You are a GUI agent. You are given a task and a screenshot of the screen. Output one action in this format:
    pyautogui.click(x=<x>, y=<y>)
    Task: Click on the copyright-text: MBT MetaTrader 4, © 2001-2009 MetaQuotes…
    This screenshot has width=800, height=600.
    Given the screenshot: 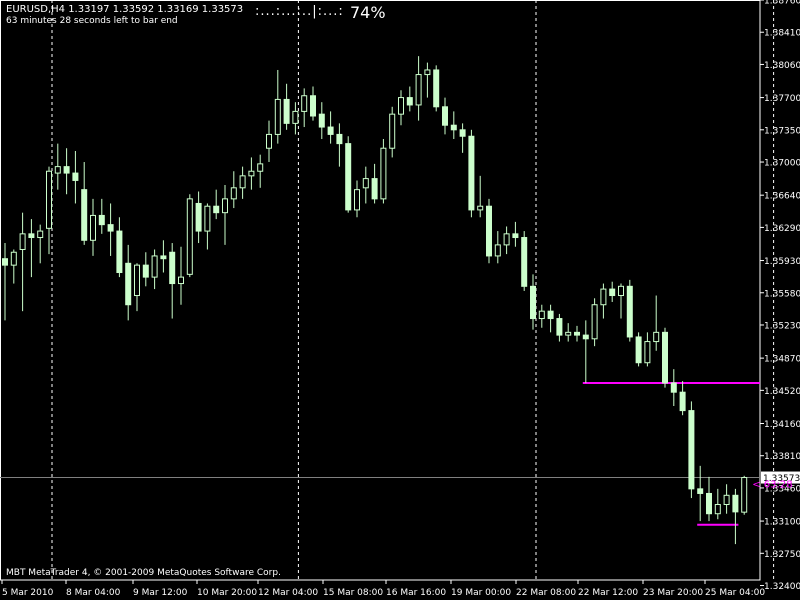 What is the action you would take?
    pyautogui.click(x=143, y=573)
    